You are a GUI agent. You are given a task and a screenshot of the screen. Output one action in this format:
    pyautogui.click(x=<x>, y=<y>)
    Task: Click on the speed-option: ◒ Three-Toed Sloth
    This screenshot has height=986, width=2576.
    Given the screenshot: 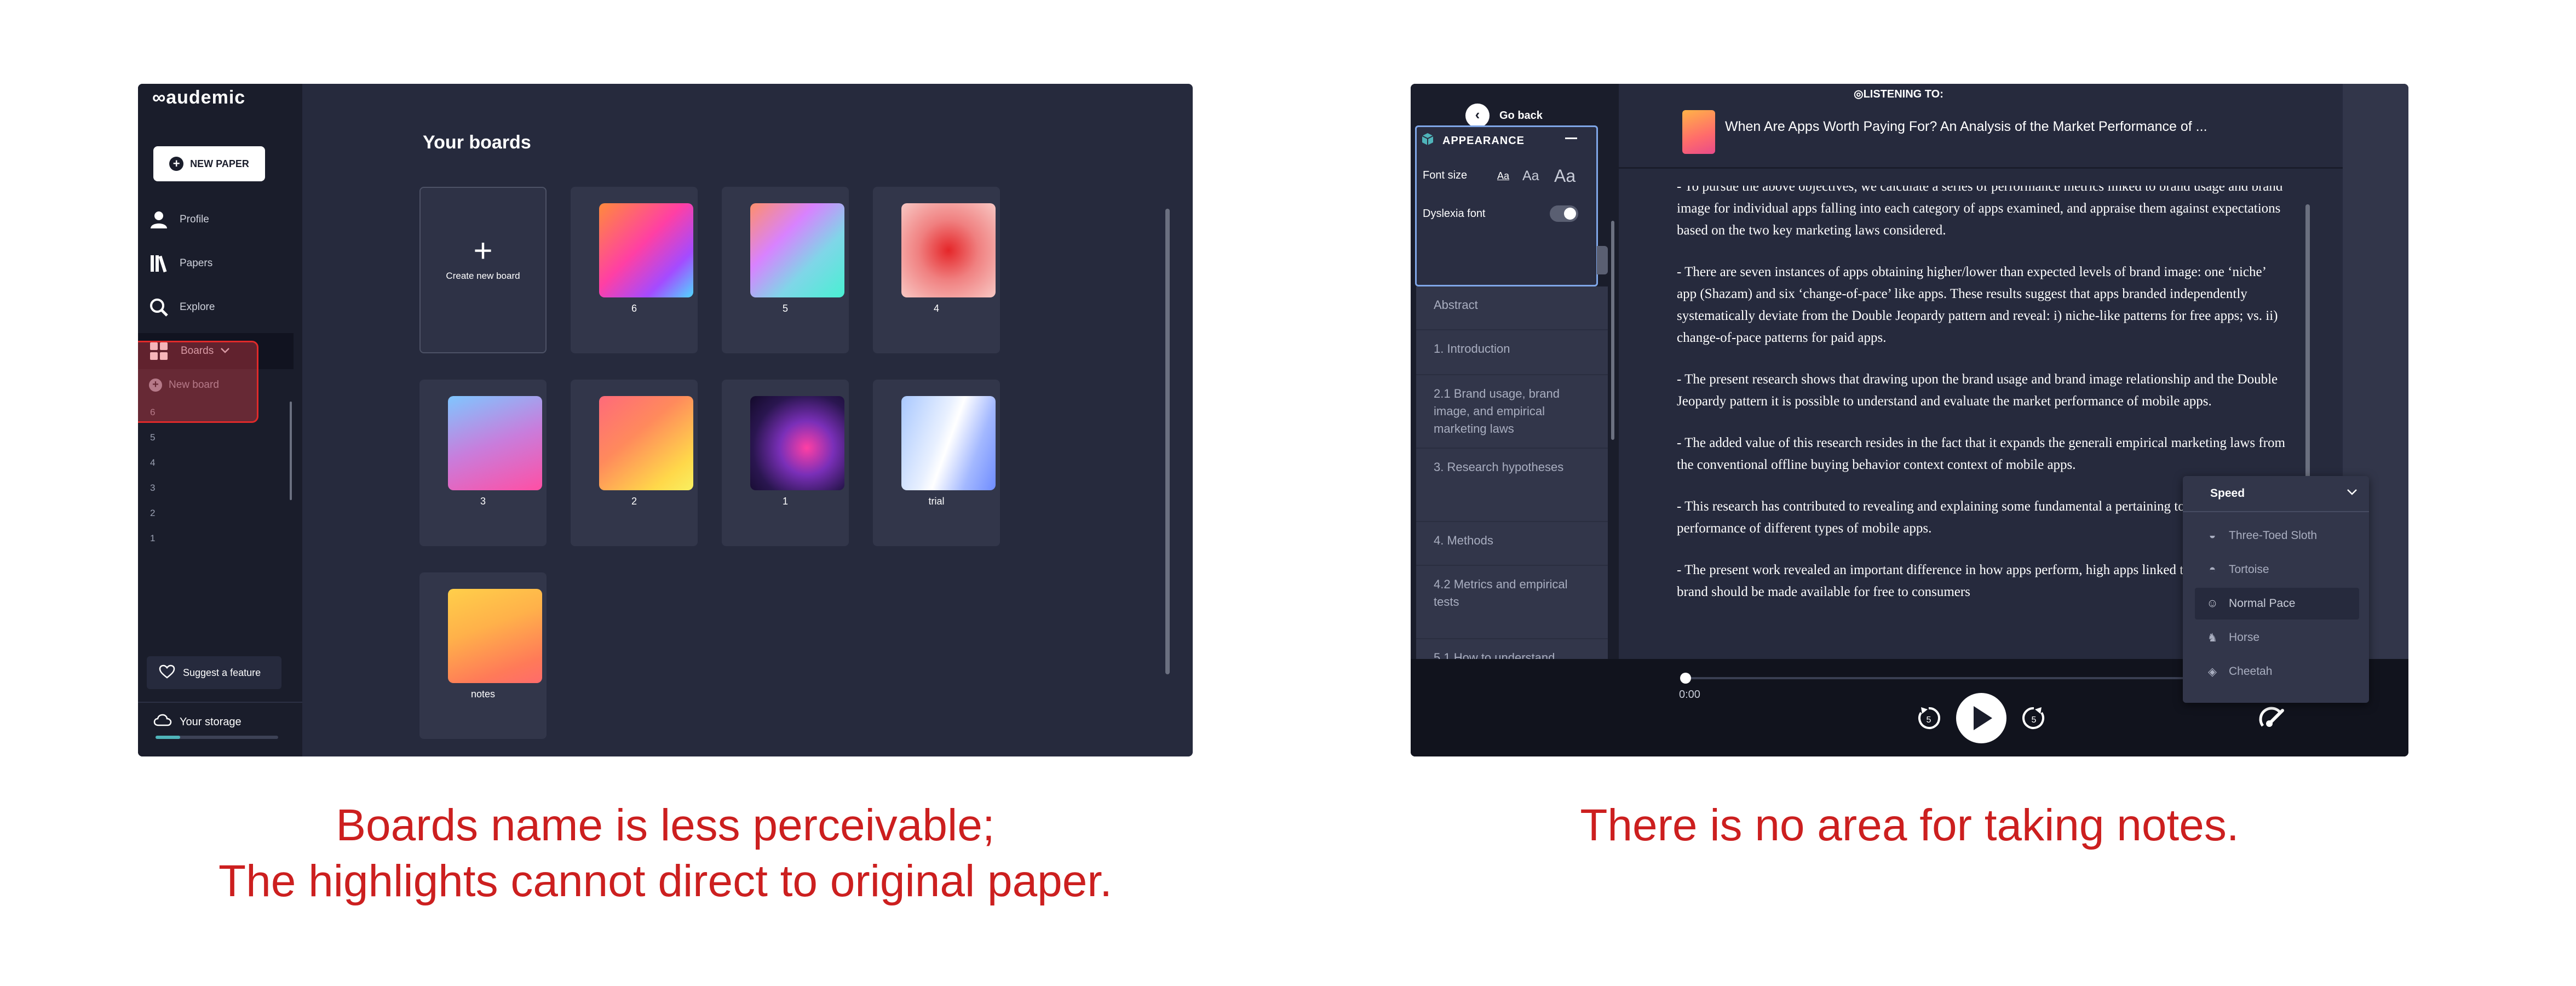 What is the action you would take?
    pyautogui.click(x=2277, y=536)
    